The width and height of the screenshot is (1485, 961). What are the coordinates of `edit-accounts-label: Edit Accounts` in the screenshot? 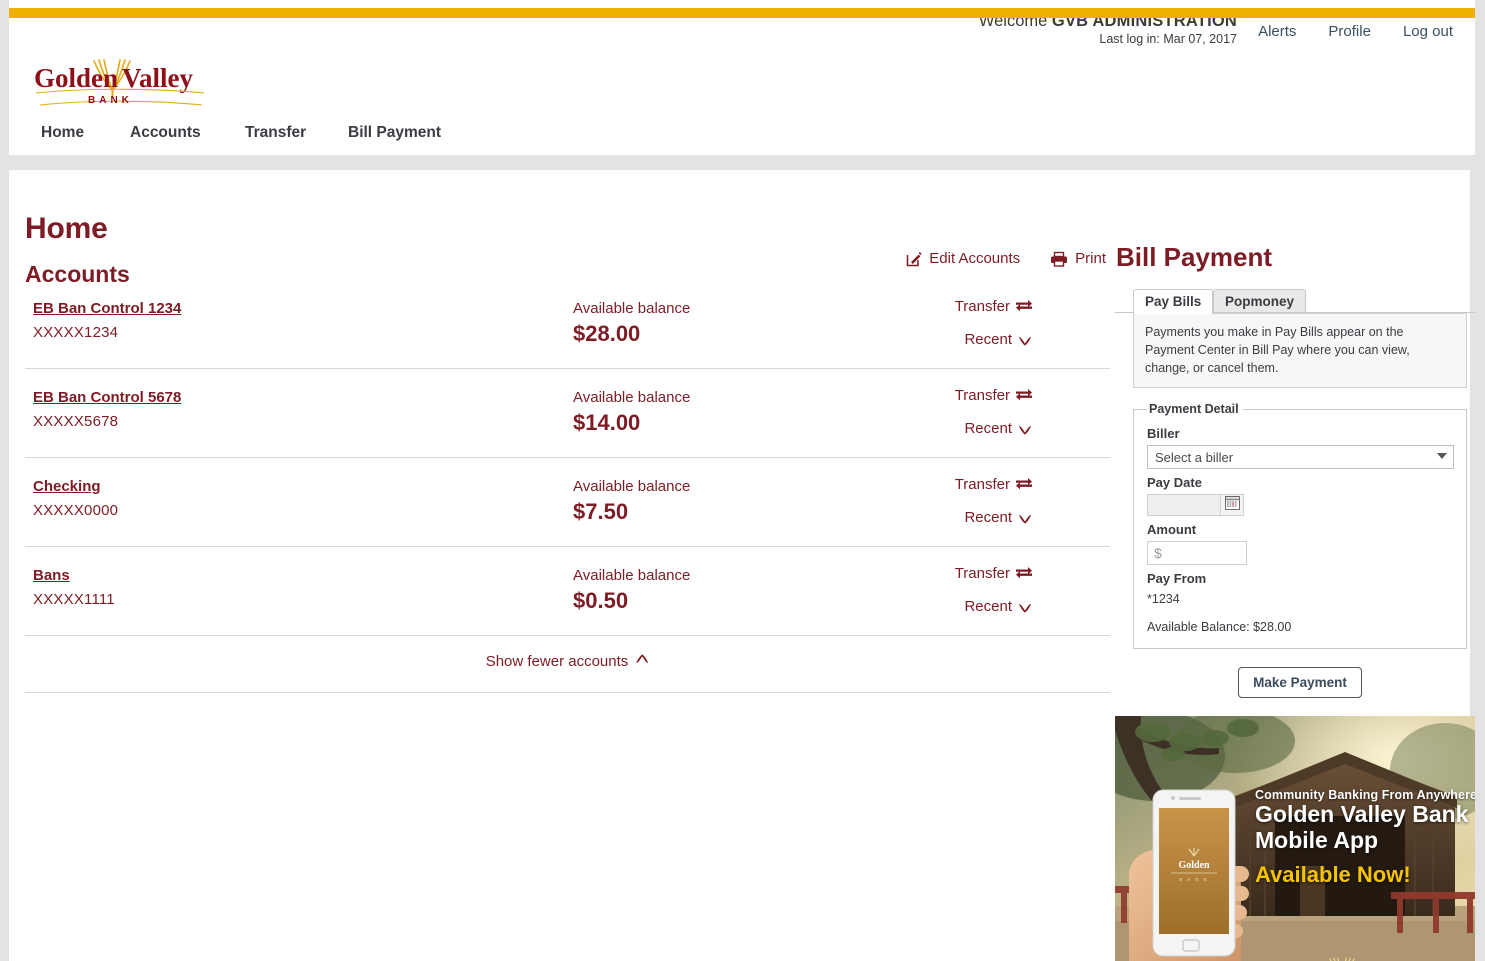 It's located at (975, 258).